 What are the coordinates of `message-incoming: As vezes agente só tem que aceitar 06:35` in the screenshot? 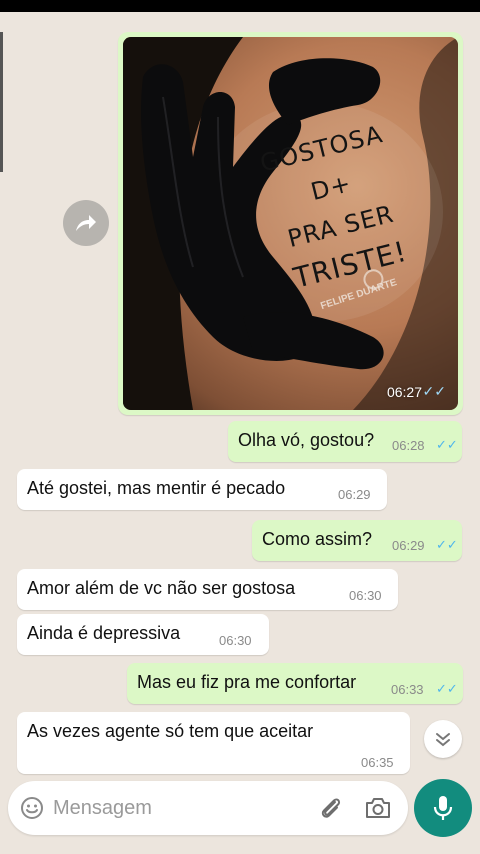 It's located at (213, 743).